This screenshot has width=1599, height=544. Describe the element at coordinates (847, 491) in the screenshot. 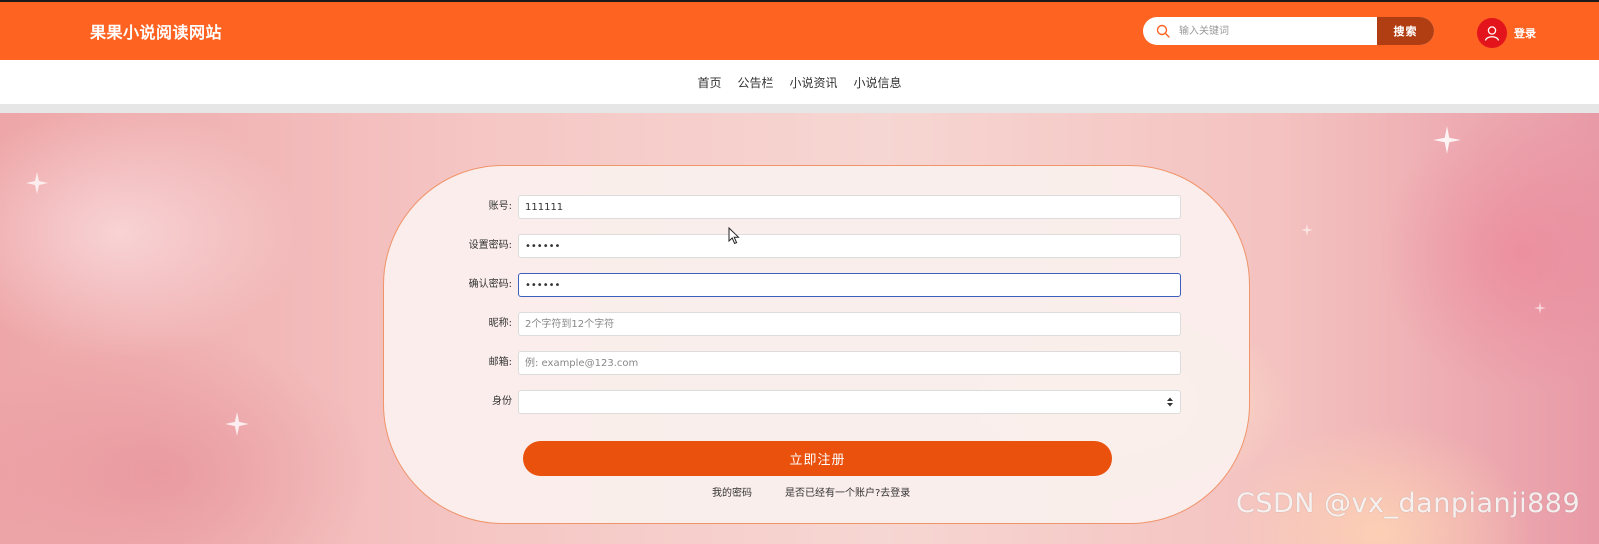

I see `go-login-link: 是否已经有一个账户?去登录` at that location.